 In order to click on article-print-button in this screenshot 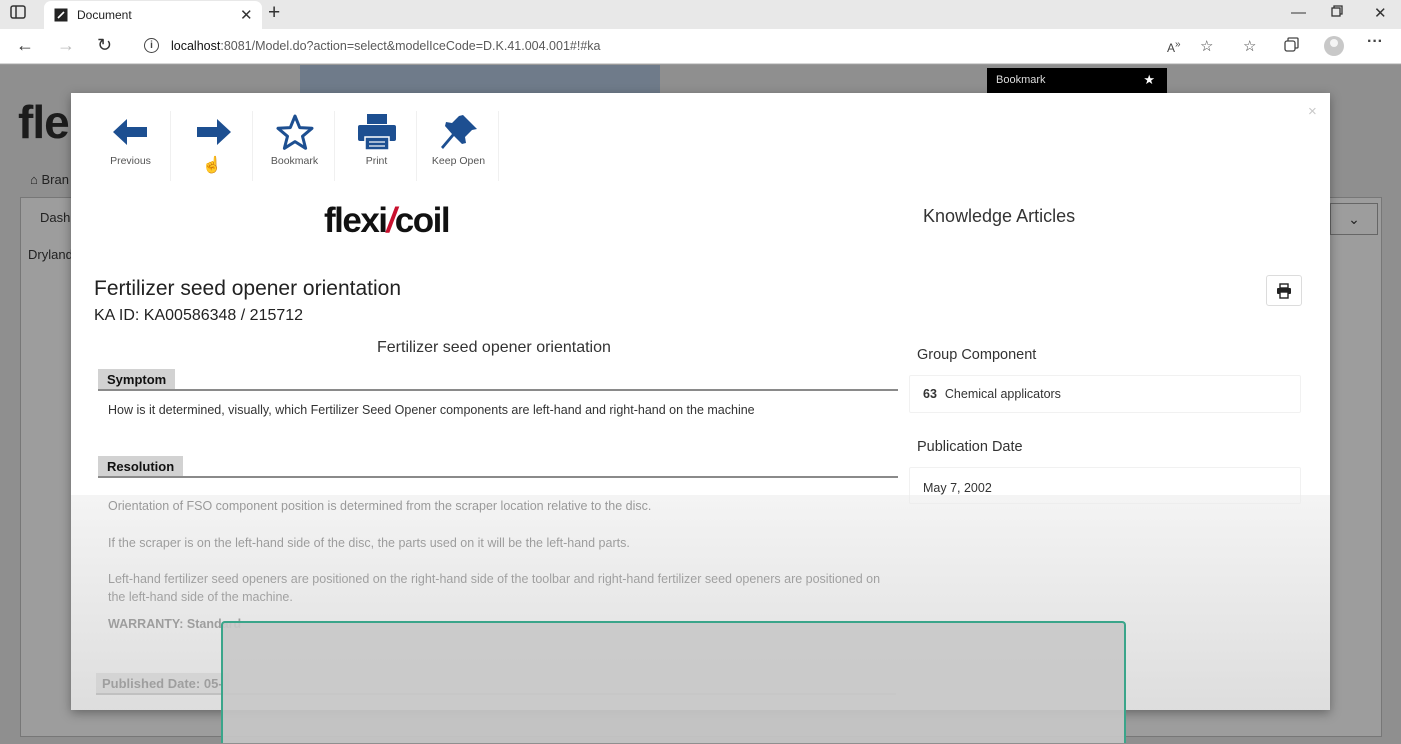, I will do `click(1284, 290)`.